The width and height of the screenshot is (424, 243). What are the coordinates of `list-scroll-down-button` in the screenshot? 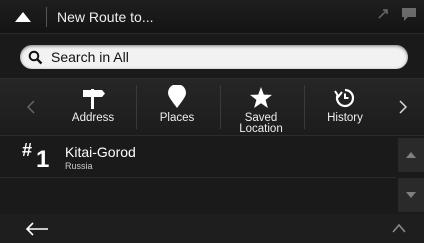 It's located at (411, 195).